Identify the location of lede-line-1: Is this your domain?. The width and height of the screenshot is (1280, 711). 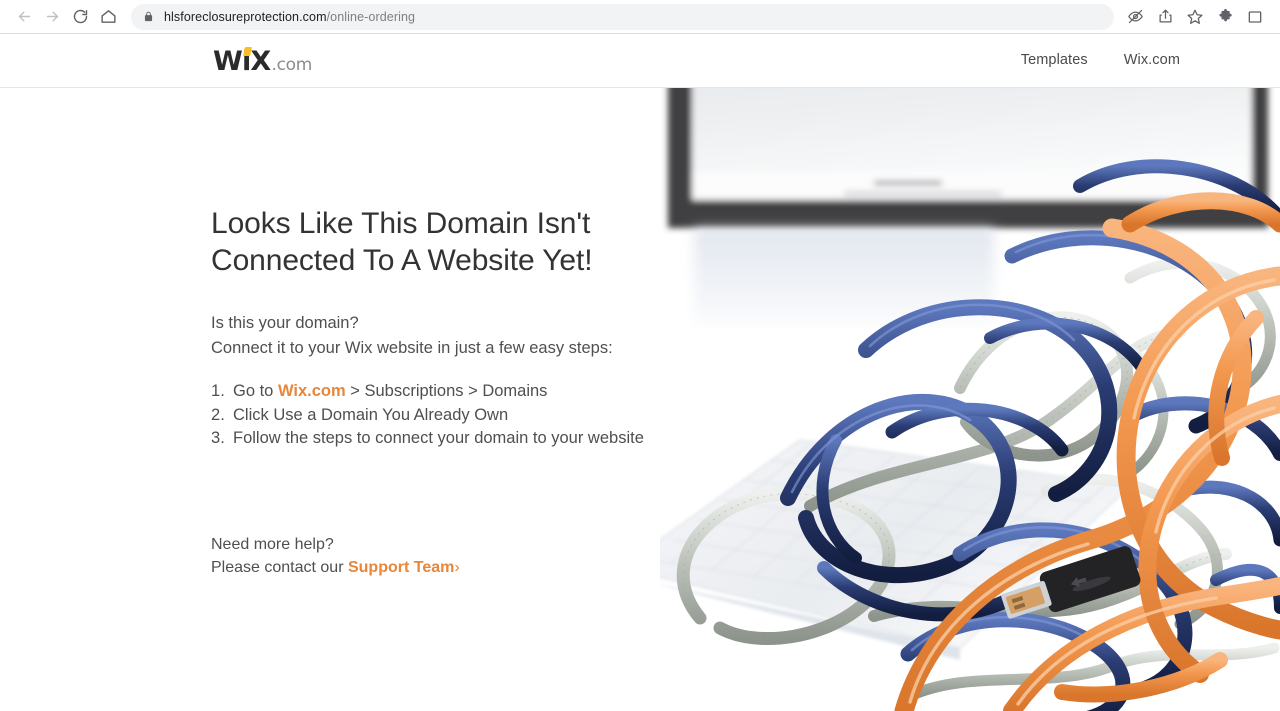
(285, 323).